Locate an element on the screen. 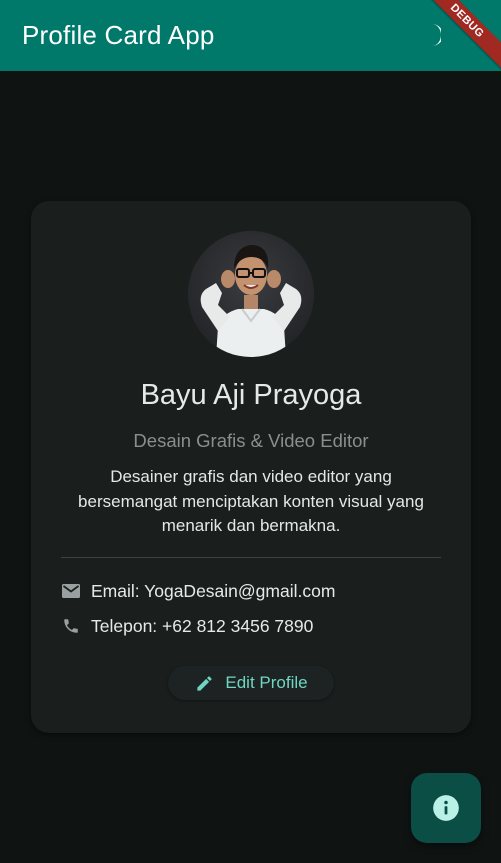  pencil-icon is located at coordinates (204, 683).